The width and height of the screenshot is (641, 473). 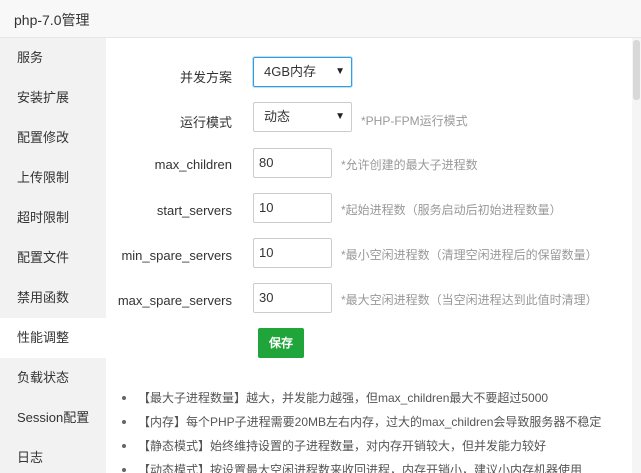 What do you see at coordinates (205, 77) in the screenshot?
I see `concurrency-label: 并发方案` at bounding box center [205, 77].